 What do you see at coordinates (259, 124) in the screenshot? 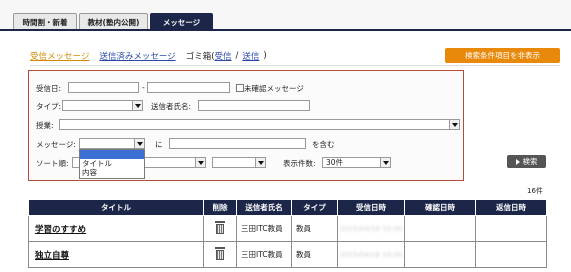
I see `course-select` at bounding box center [259, 124].